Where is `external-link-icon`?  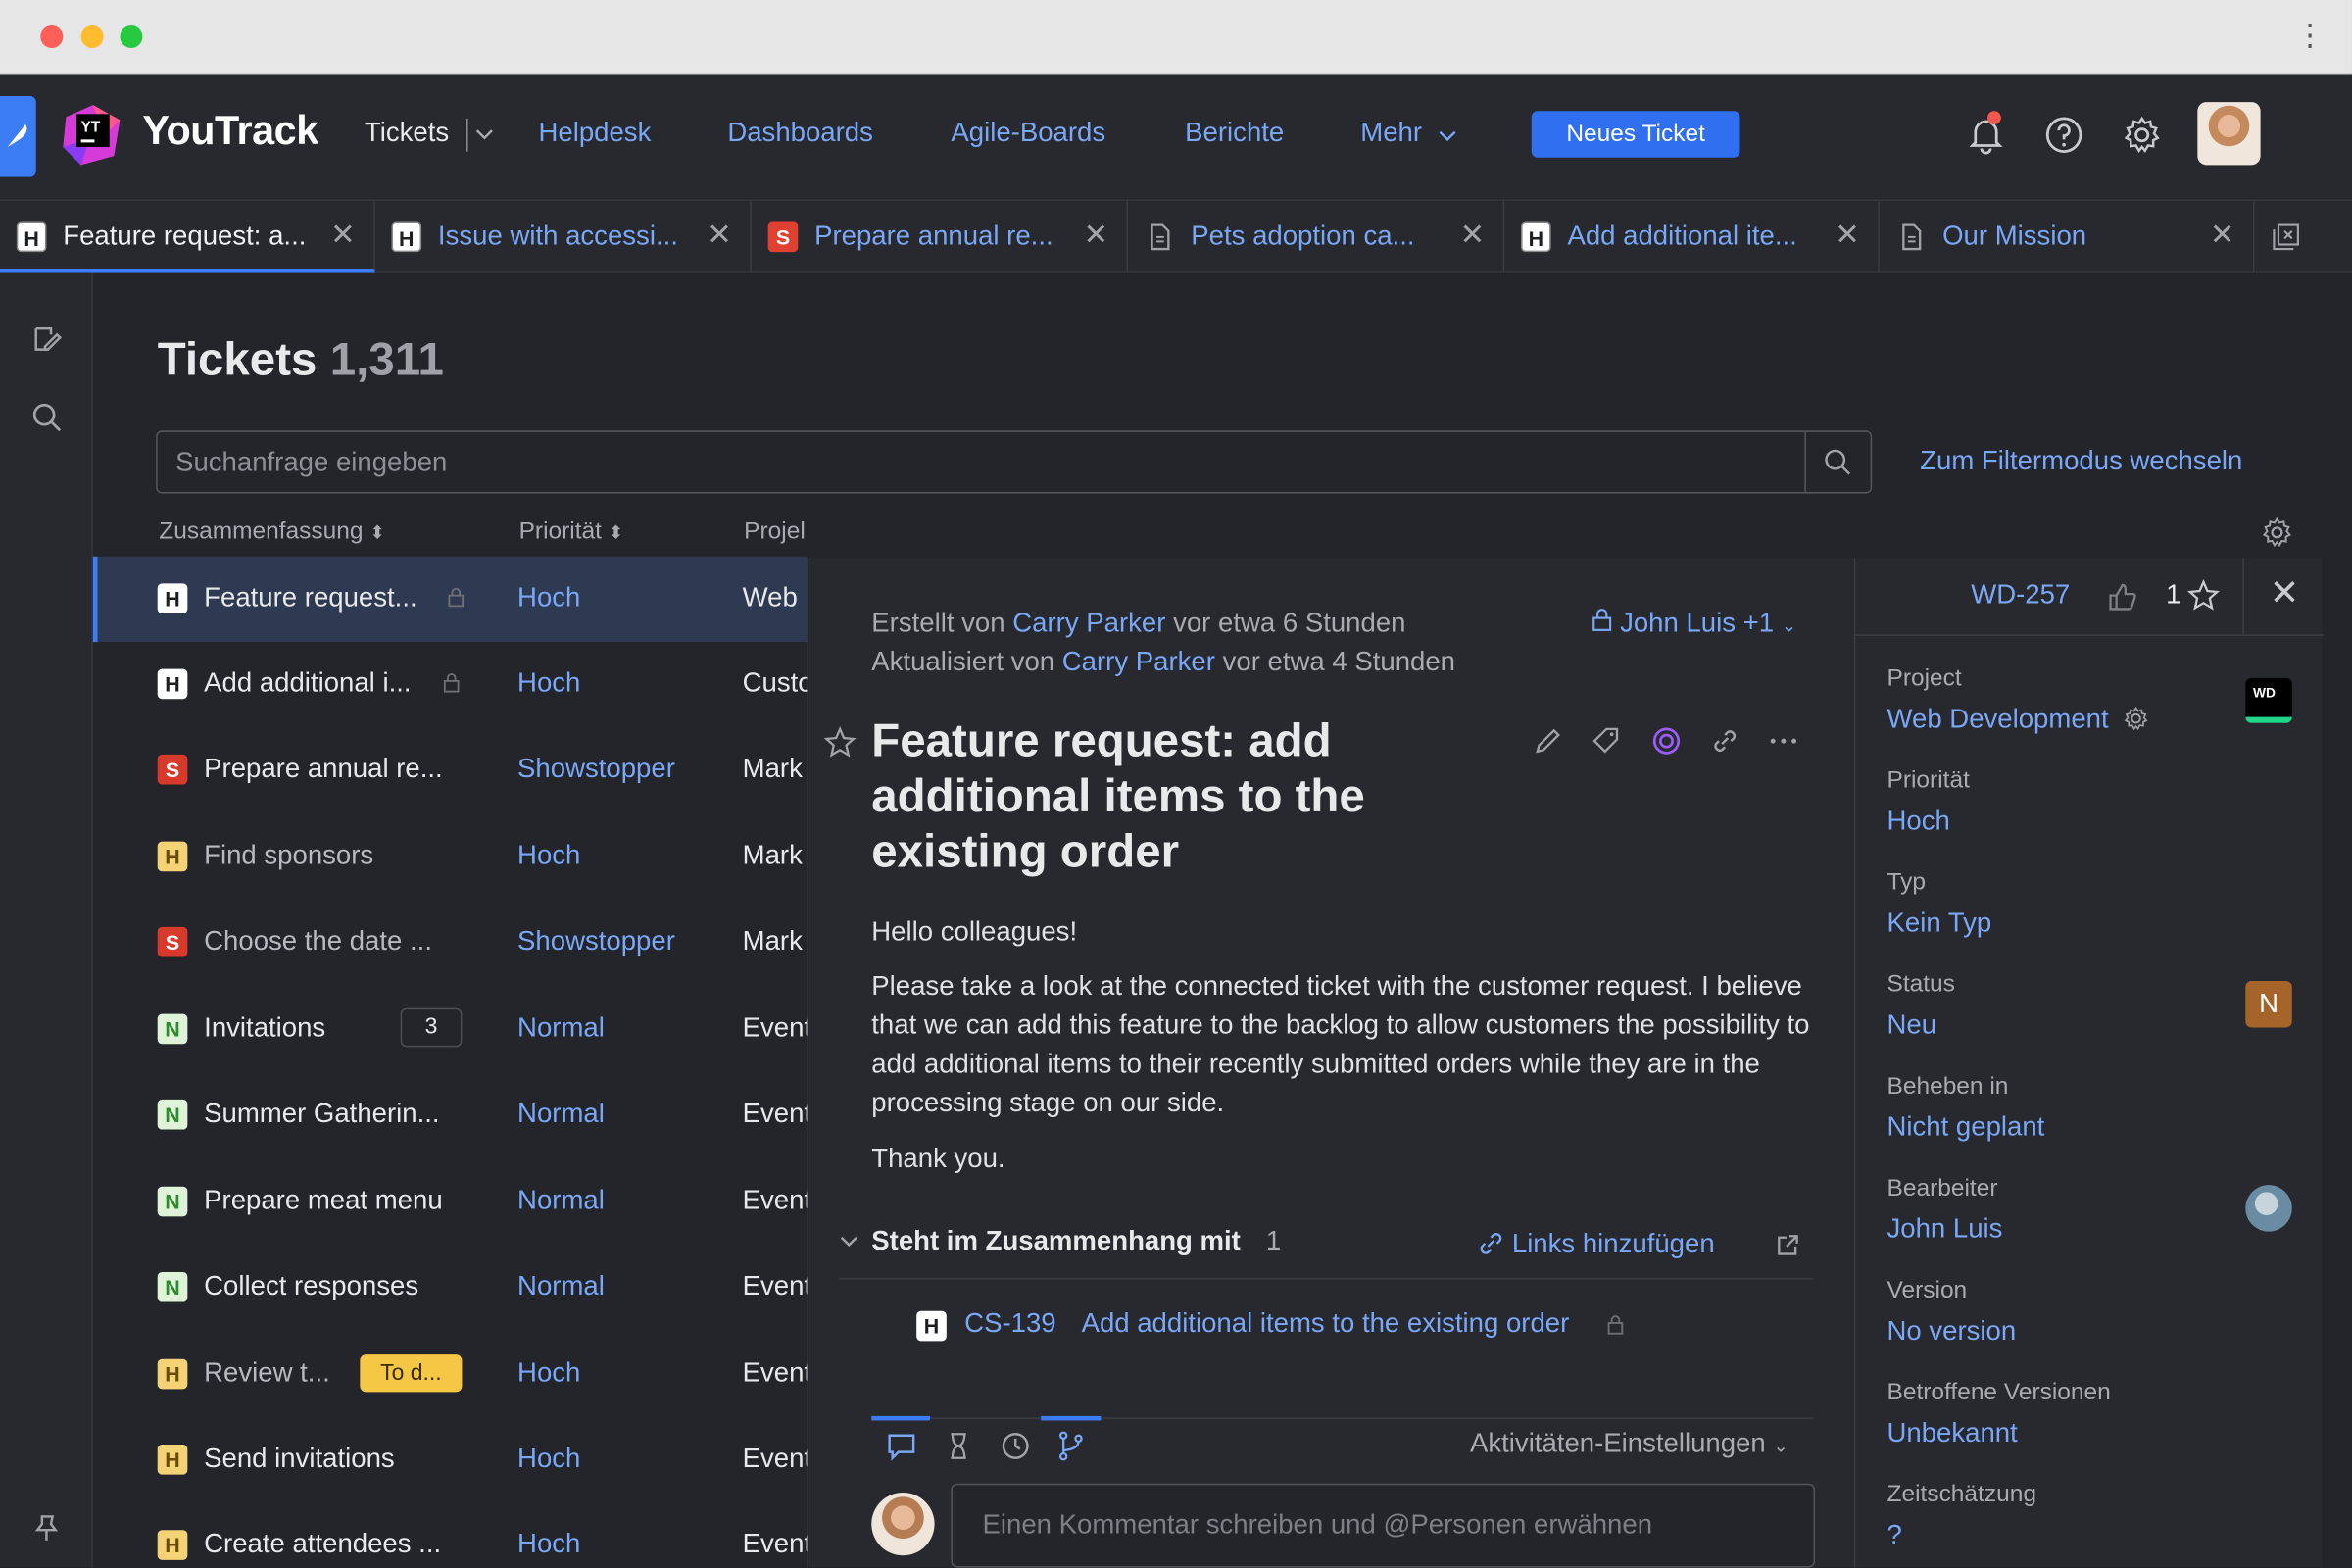 external-link-icon is located at coordinates (1788, 1245).